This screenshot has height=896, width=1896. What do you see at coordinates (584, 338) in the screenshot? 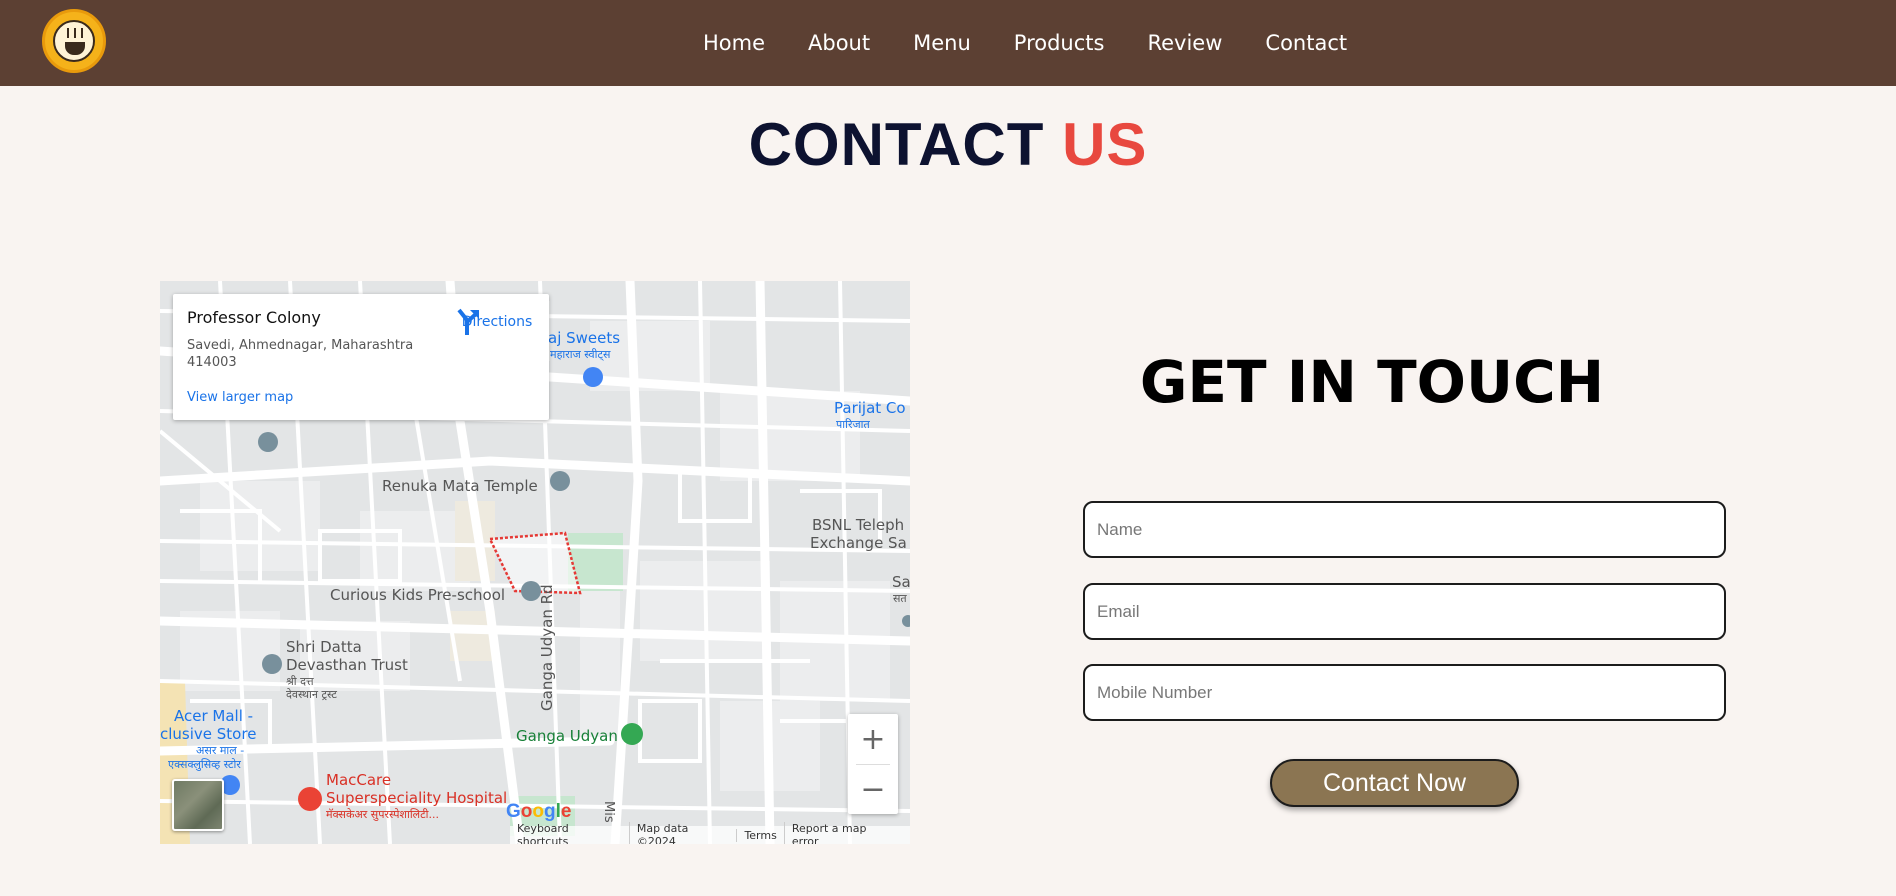
I see `map-label-sweets: aj Sweets` at bounding box center [584, 338].